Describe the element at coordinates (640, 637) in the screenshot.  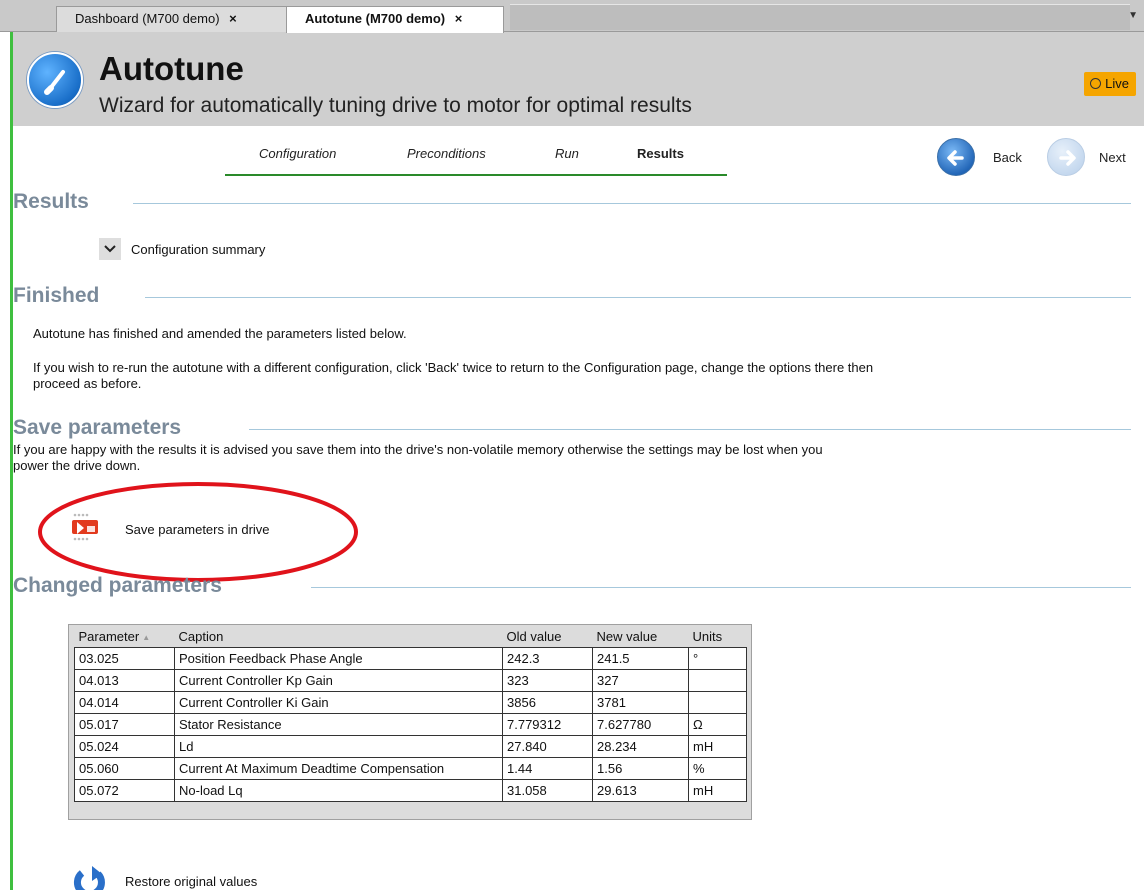
I see `column-header-new-value: New value` at that location.